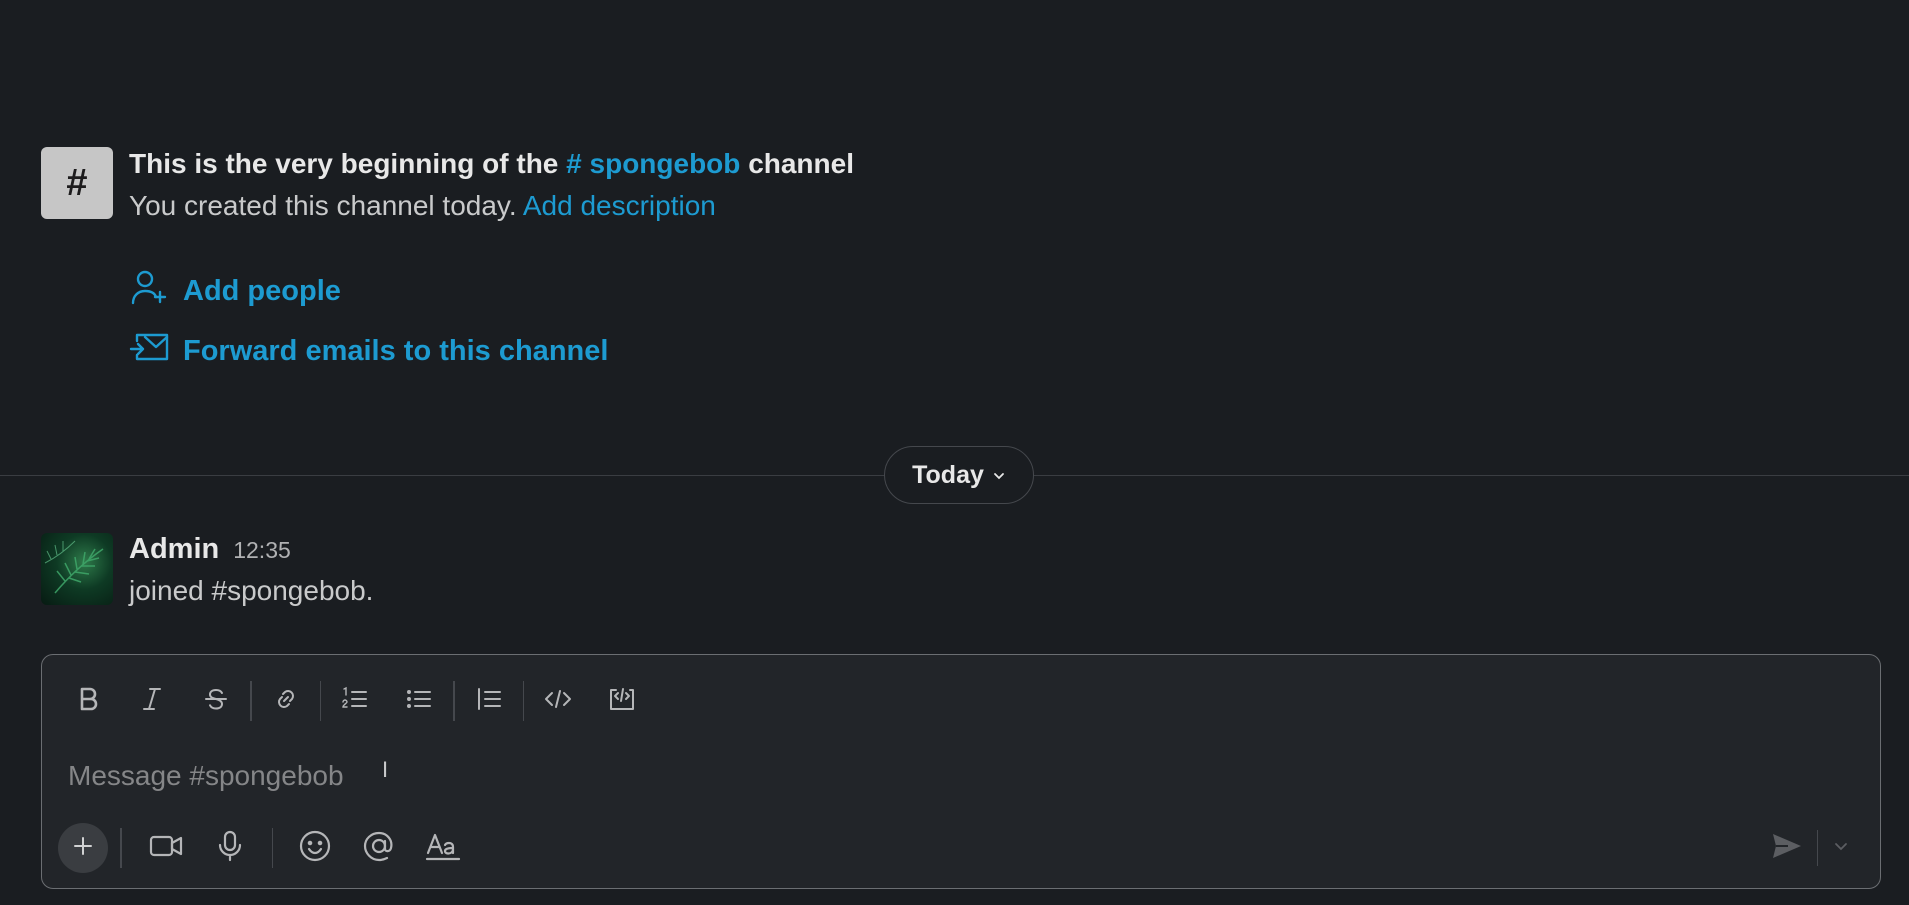 This screenshot has width=1909, height=905. I want to click on avatar, so click(77, 569).